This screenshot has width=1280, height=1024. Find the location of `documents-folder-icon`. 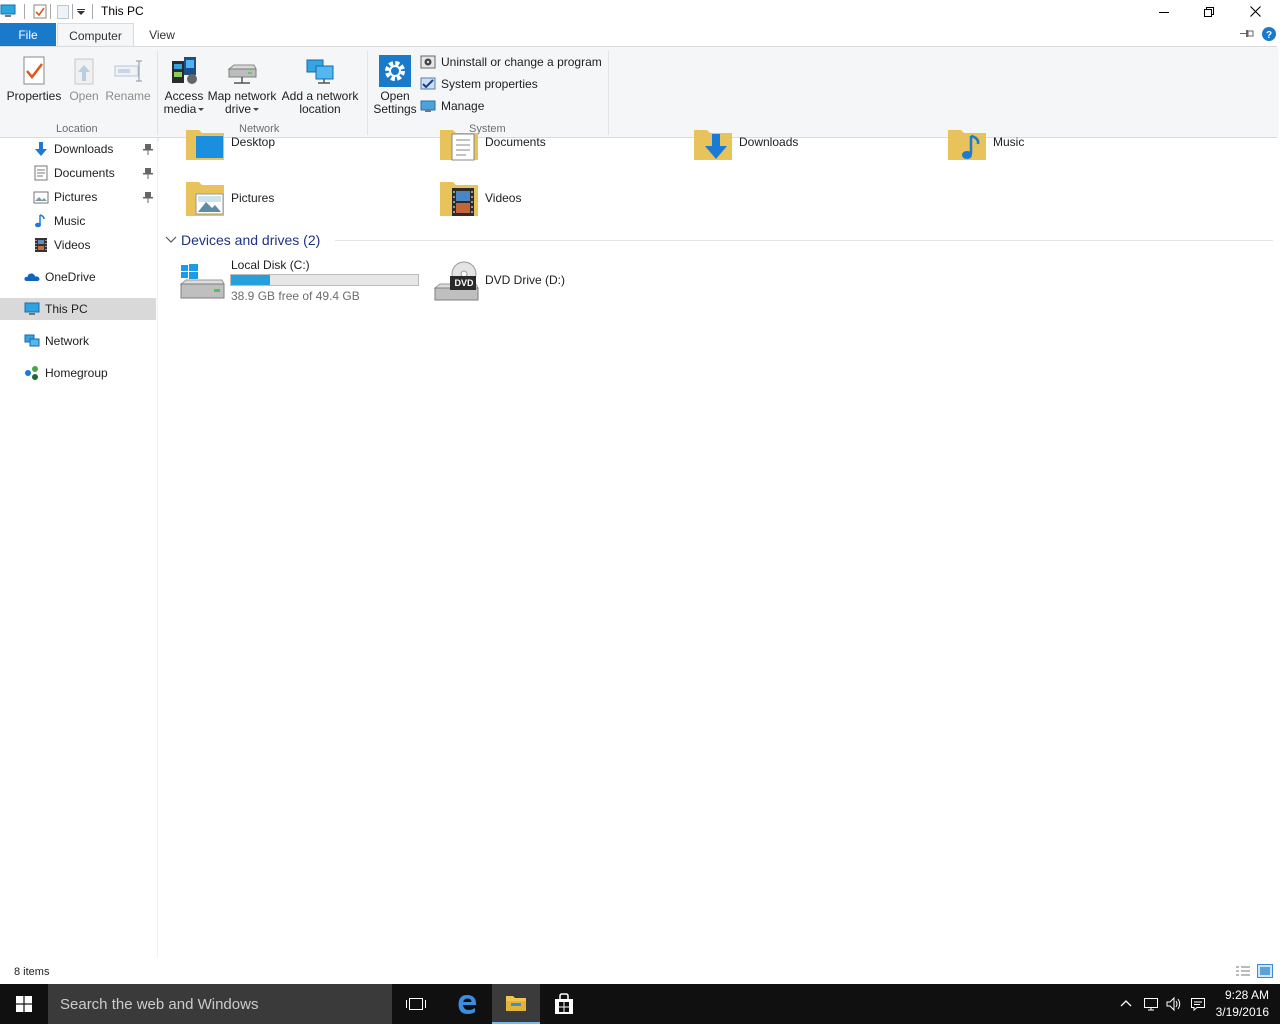

documents-folder-icon is located at coordinates (459, 142).